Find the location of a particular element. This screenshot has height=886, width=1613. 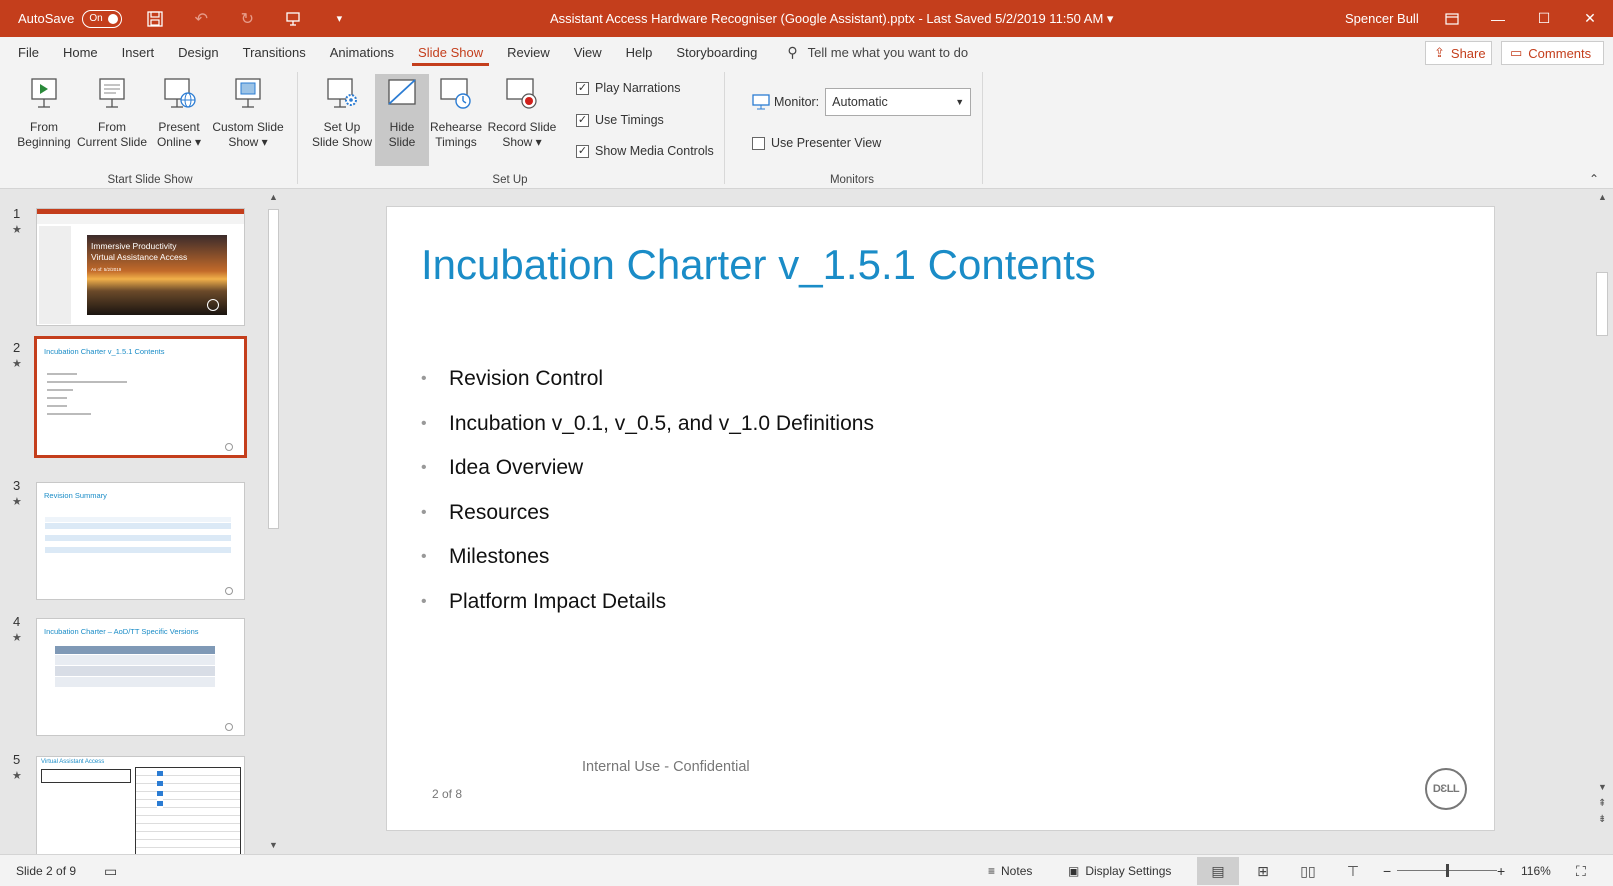

zoom-in-button: + is located at coordinates (1501, 870).